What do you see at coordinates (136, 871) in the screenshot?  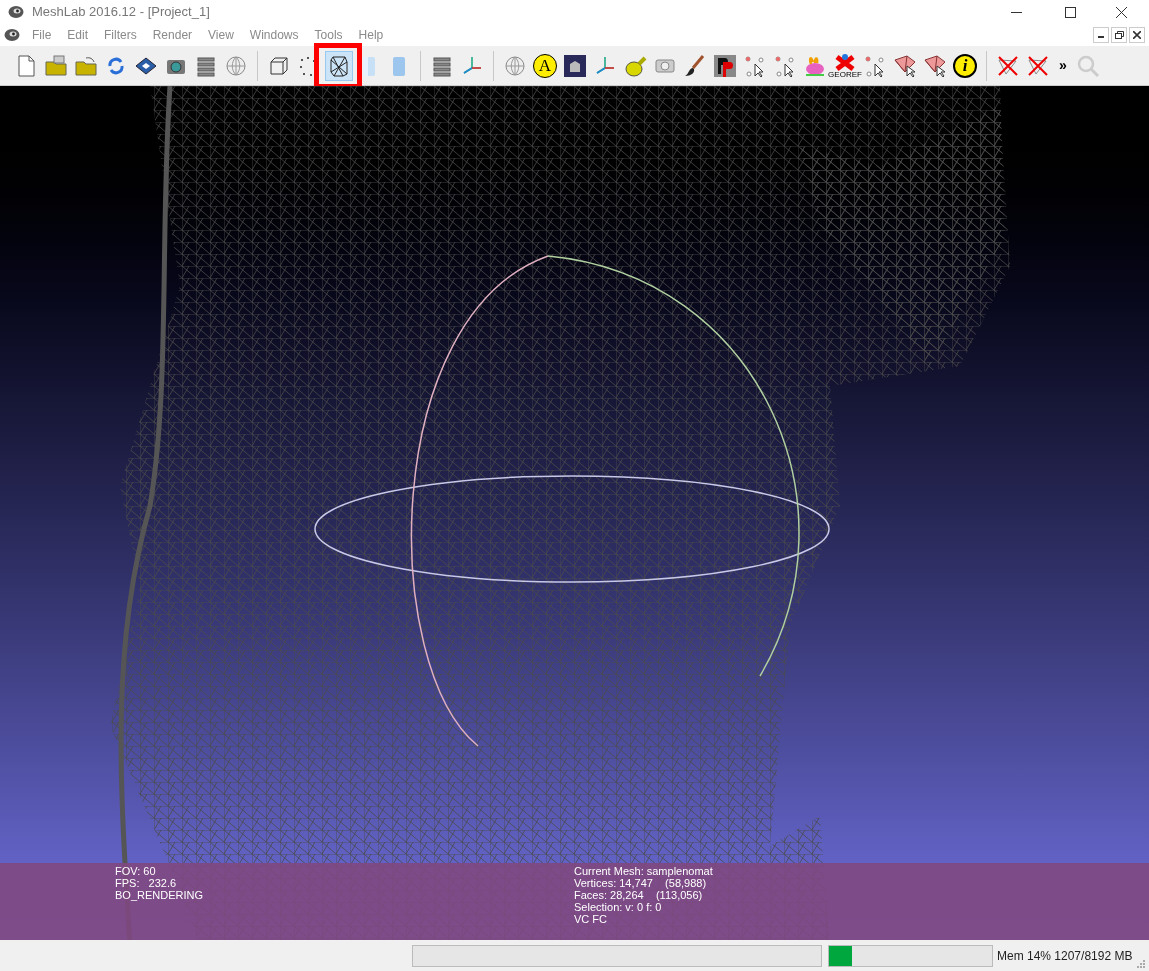 I see `render-stat: FOV: 60` at bounding box center [136, 871].